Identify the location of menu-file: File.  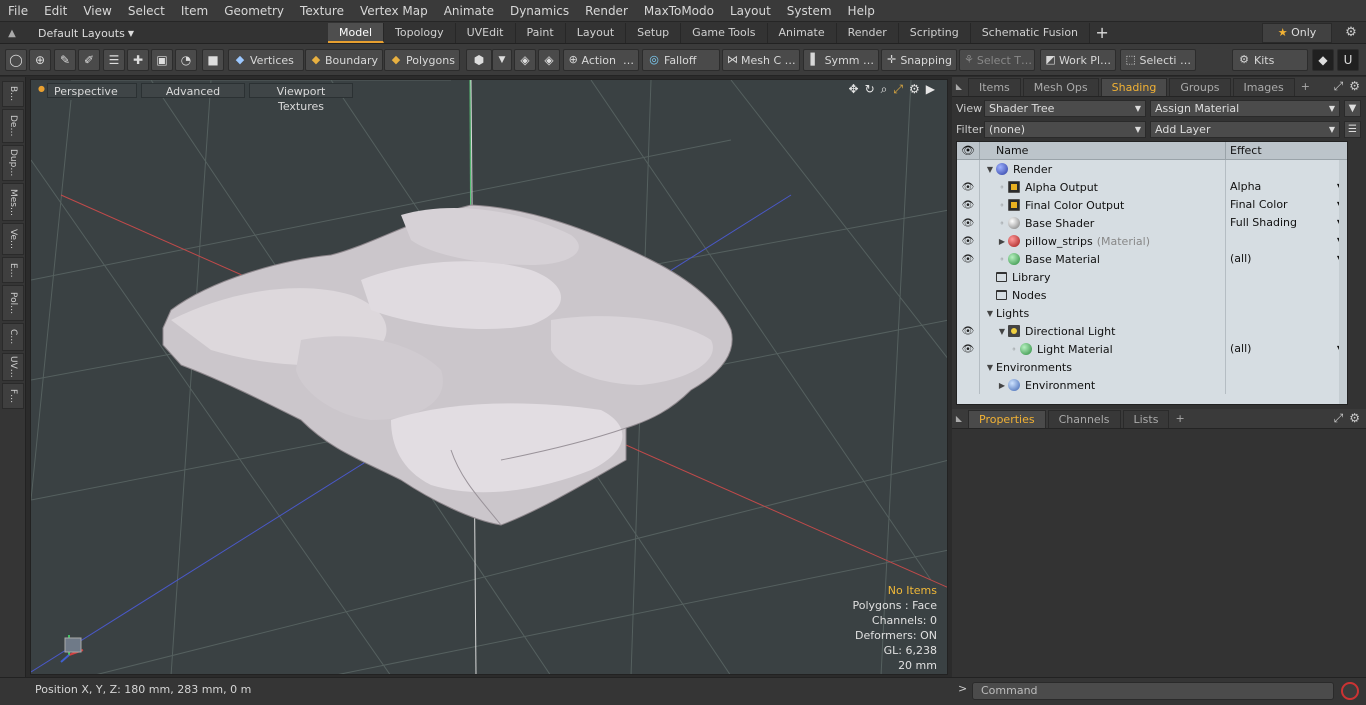
(18, 11).